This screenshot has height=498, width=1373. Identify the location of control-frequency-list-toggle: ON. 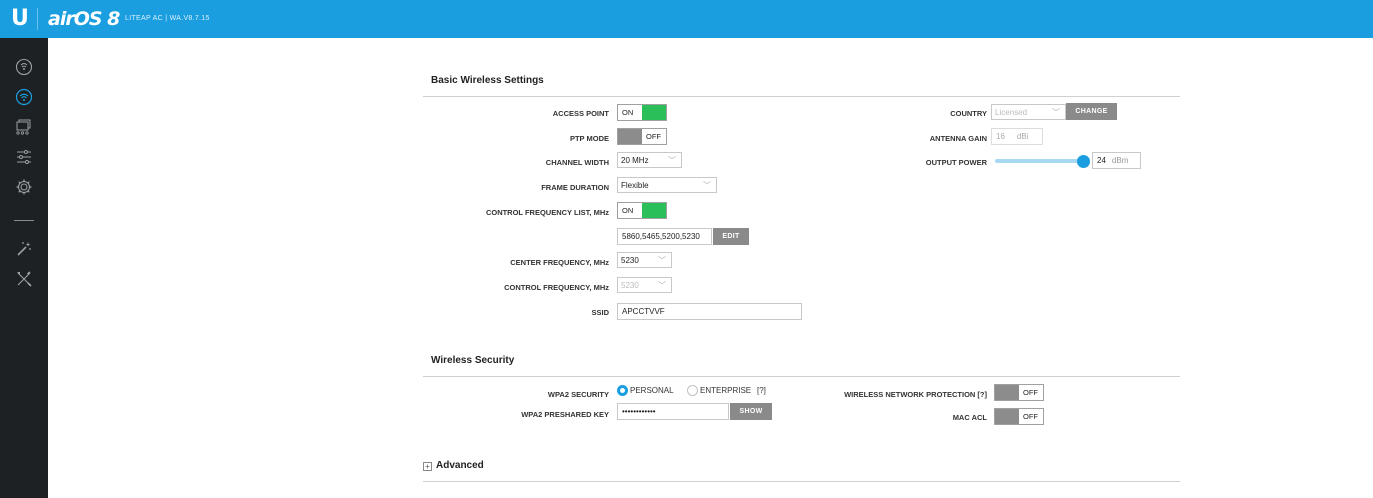
(642, 210).